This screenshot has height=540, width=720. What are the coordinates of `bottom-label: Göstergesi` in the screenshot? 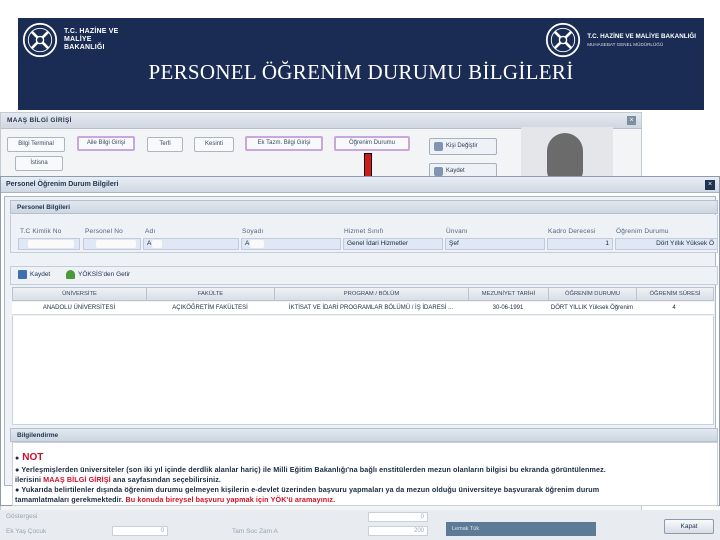 It's located at (22, 516).